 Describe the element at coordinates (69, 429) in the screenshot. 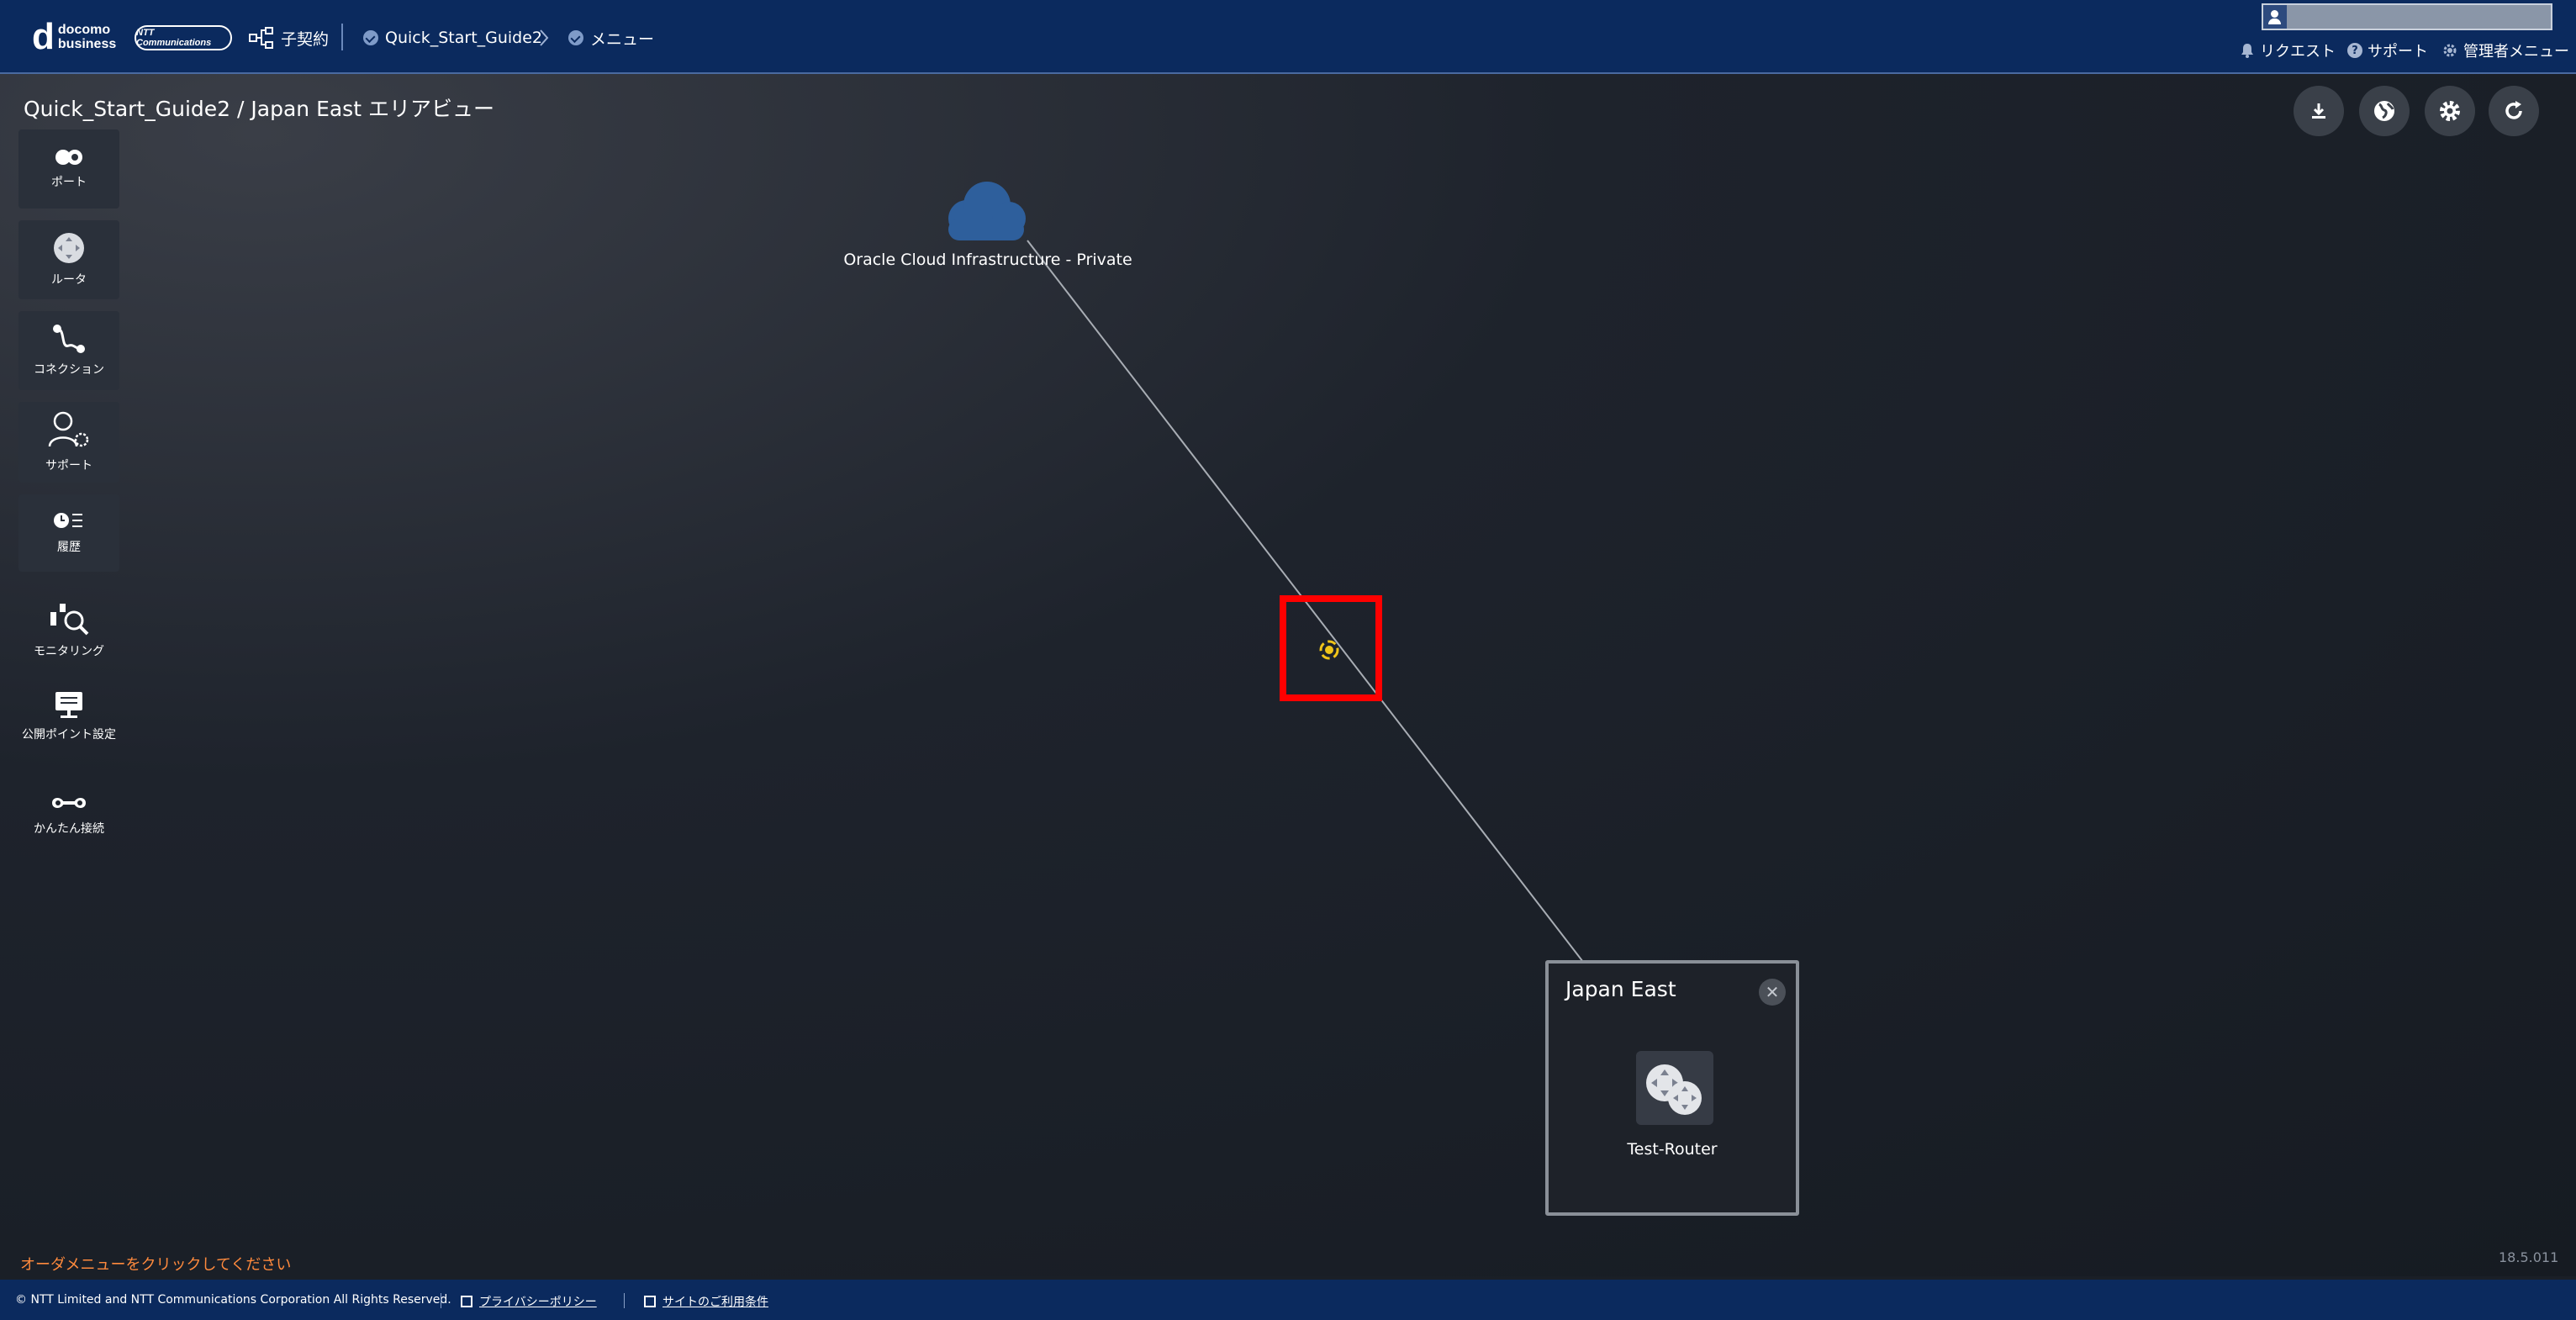

I see `support-icon` at that location.